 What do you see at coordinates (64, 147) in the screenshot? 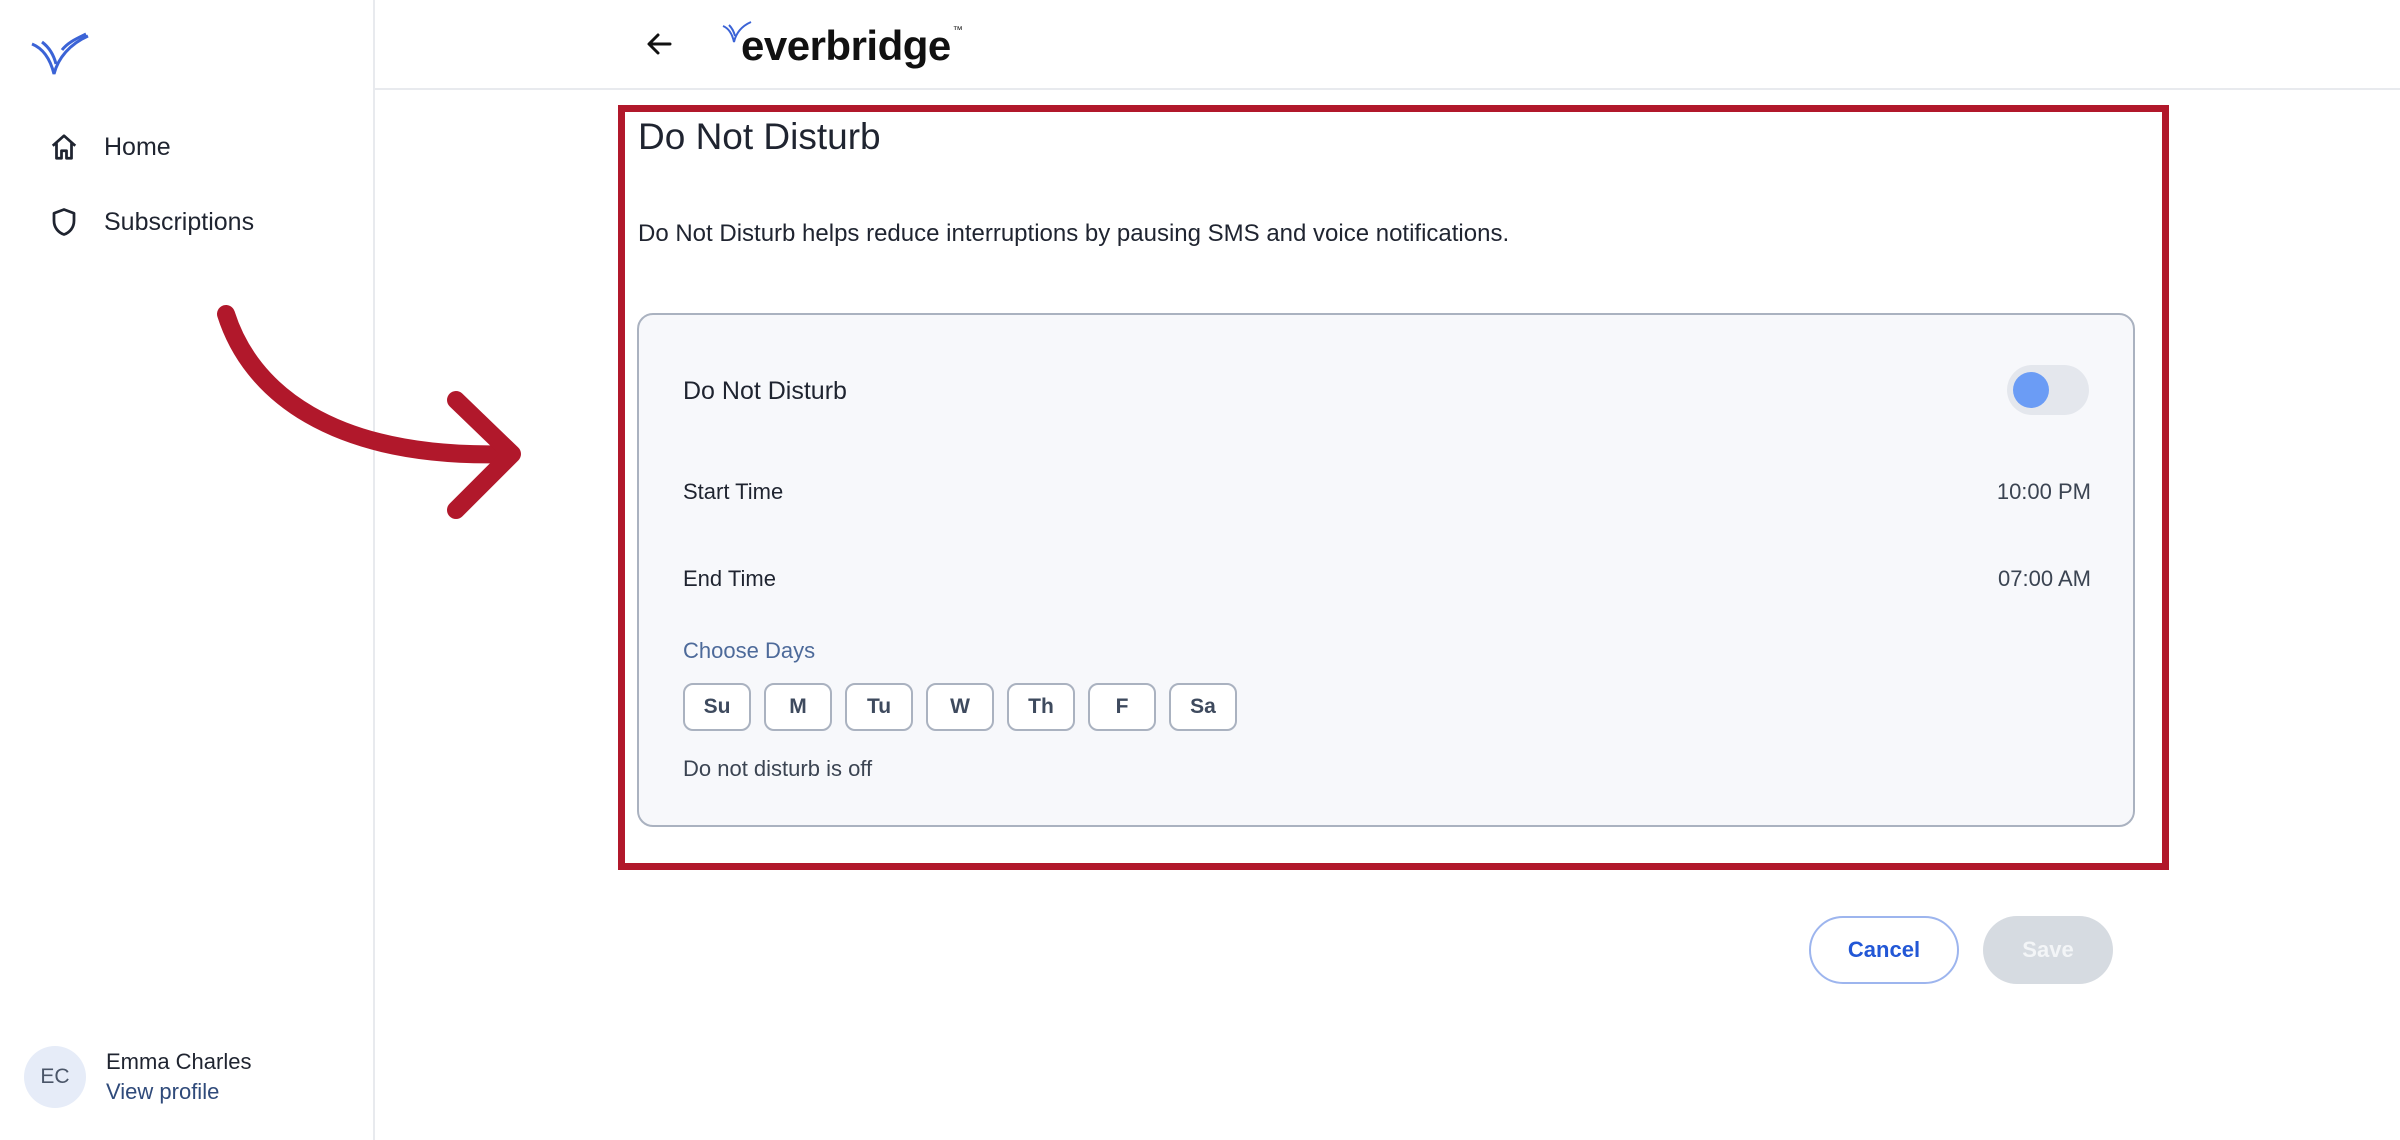
I see `home-icon` at bounding box center [64, 147].